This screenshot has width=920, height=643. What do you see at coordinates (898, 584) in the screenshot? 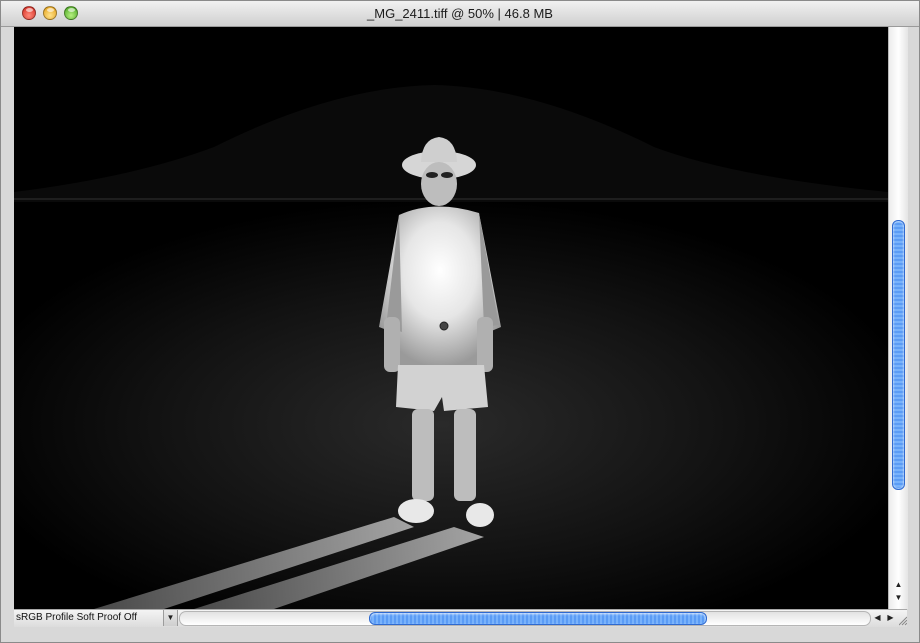
I see `scroll-up-arrow-icon: ▲` at bounding box center [898, 584].